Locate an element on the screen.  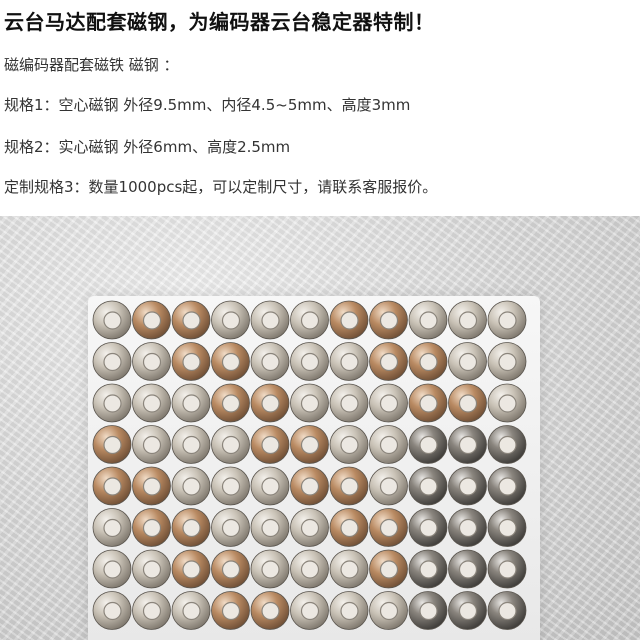
spec-line-1: 规格1：空心磁钢 外径9.5mm、内径4.5~5mm、高度3mm is located at coordinates (207, 105).